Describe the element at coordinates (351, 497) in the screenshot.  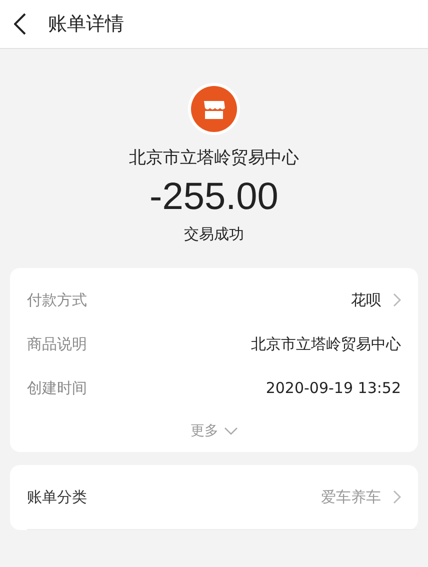
I see `category-value: 爱车养车` at that location.